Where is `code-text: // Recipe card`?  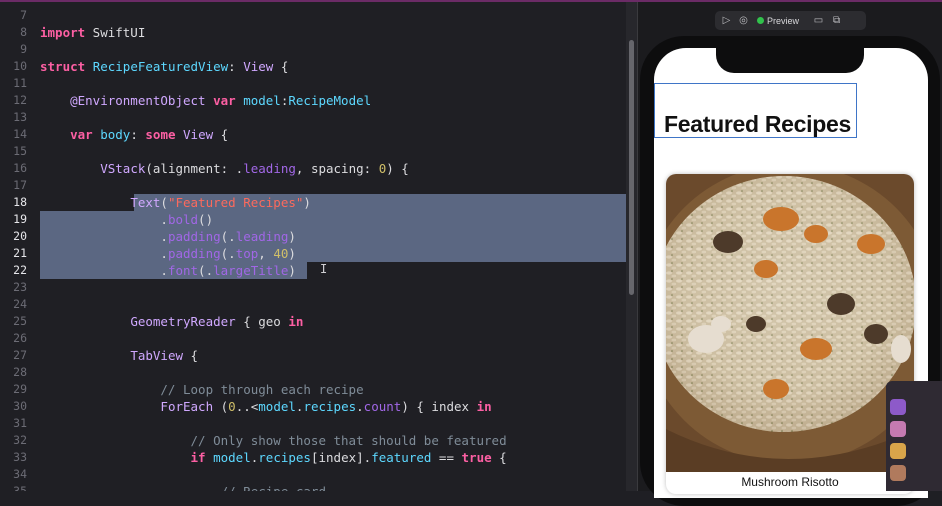 code-text: // Recipe card is located at coordinates (183, 487).